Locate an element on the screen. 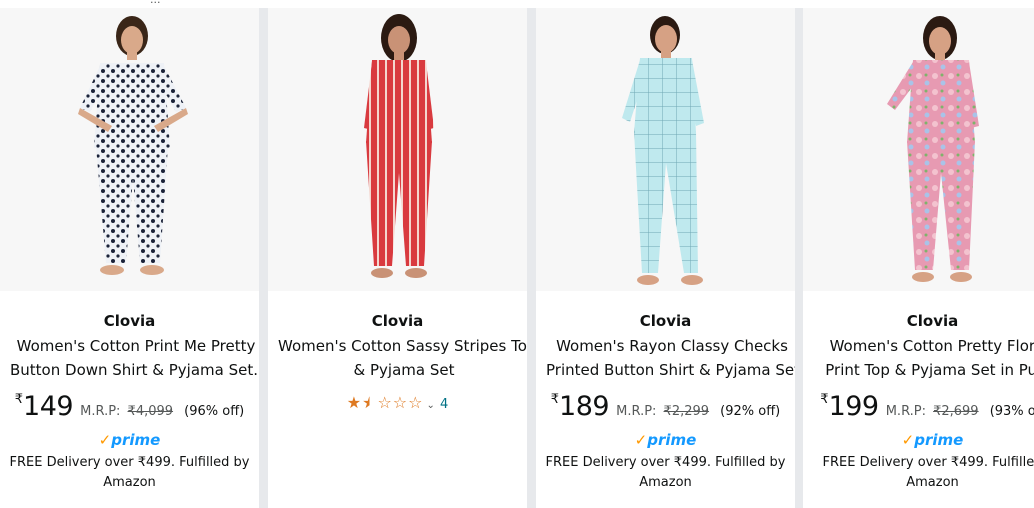 This screenshot has width=1034, height=508. woman-polka-dot-pyjama-icon is located at coordinates (133, 145).